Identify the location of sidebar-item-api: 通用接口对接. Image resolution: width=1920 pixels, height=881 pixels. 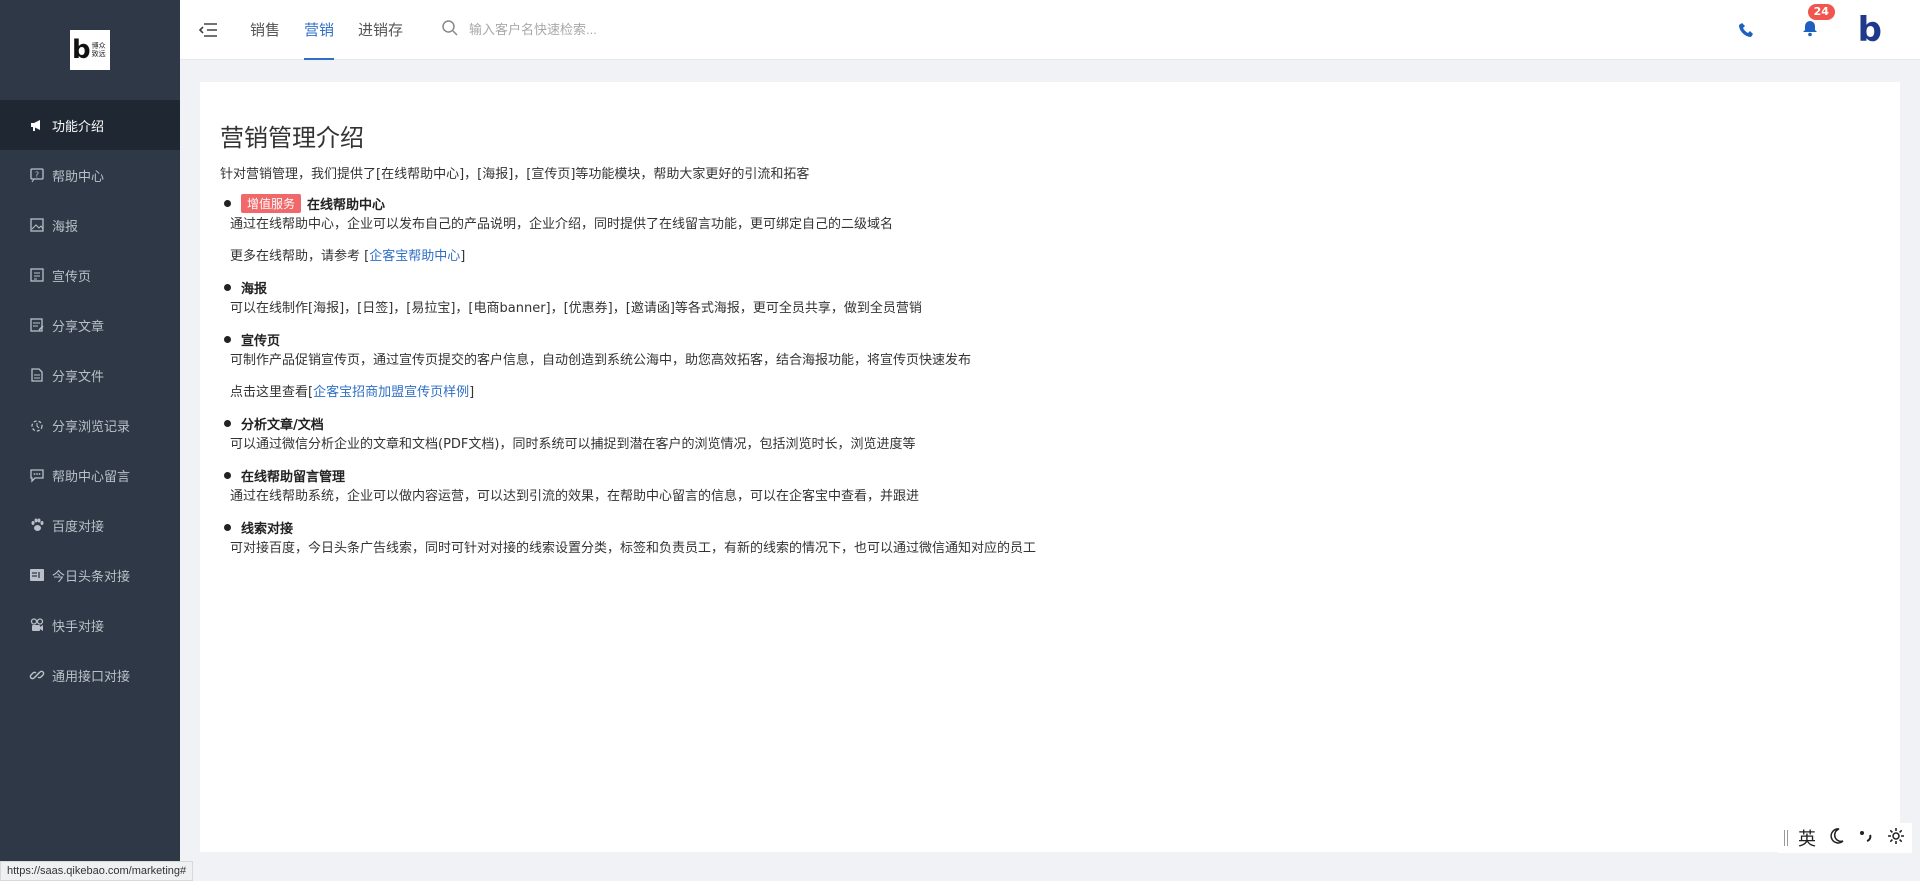
(90, 675).